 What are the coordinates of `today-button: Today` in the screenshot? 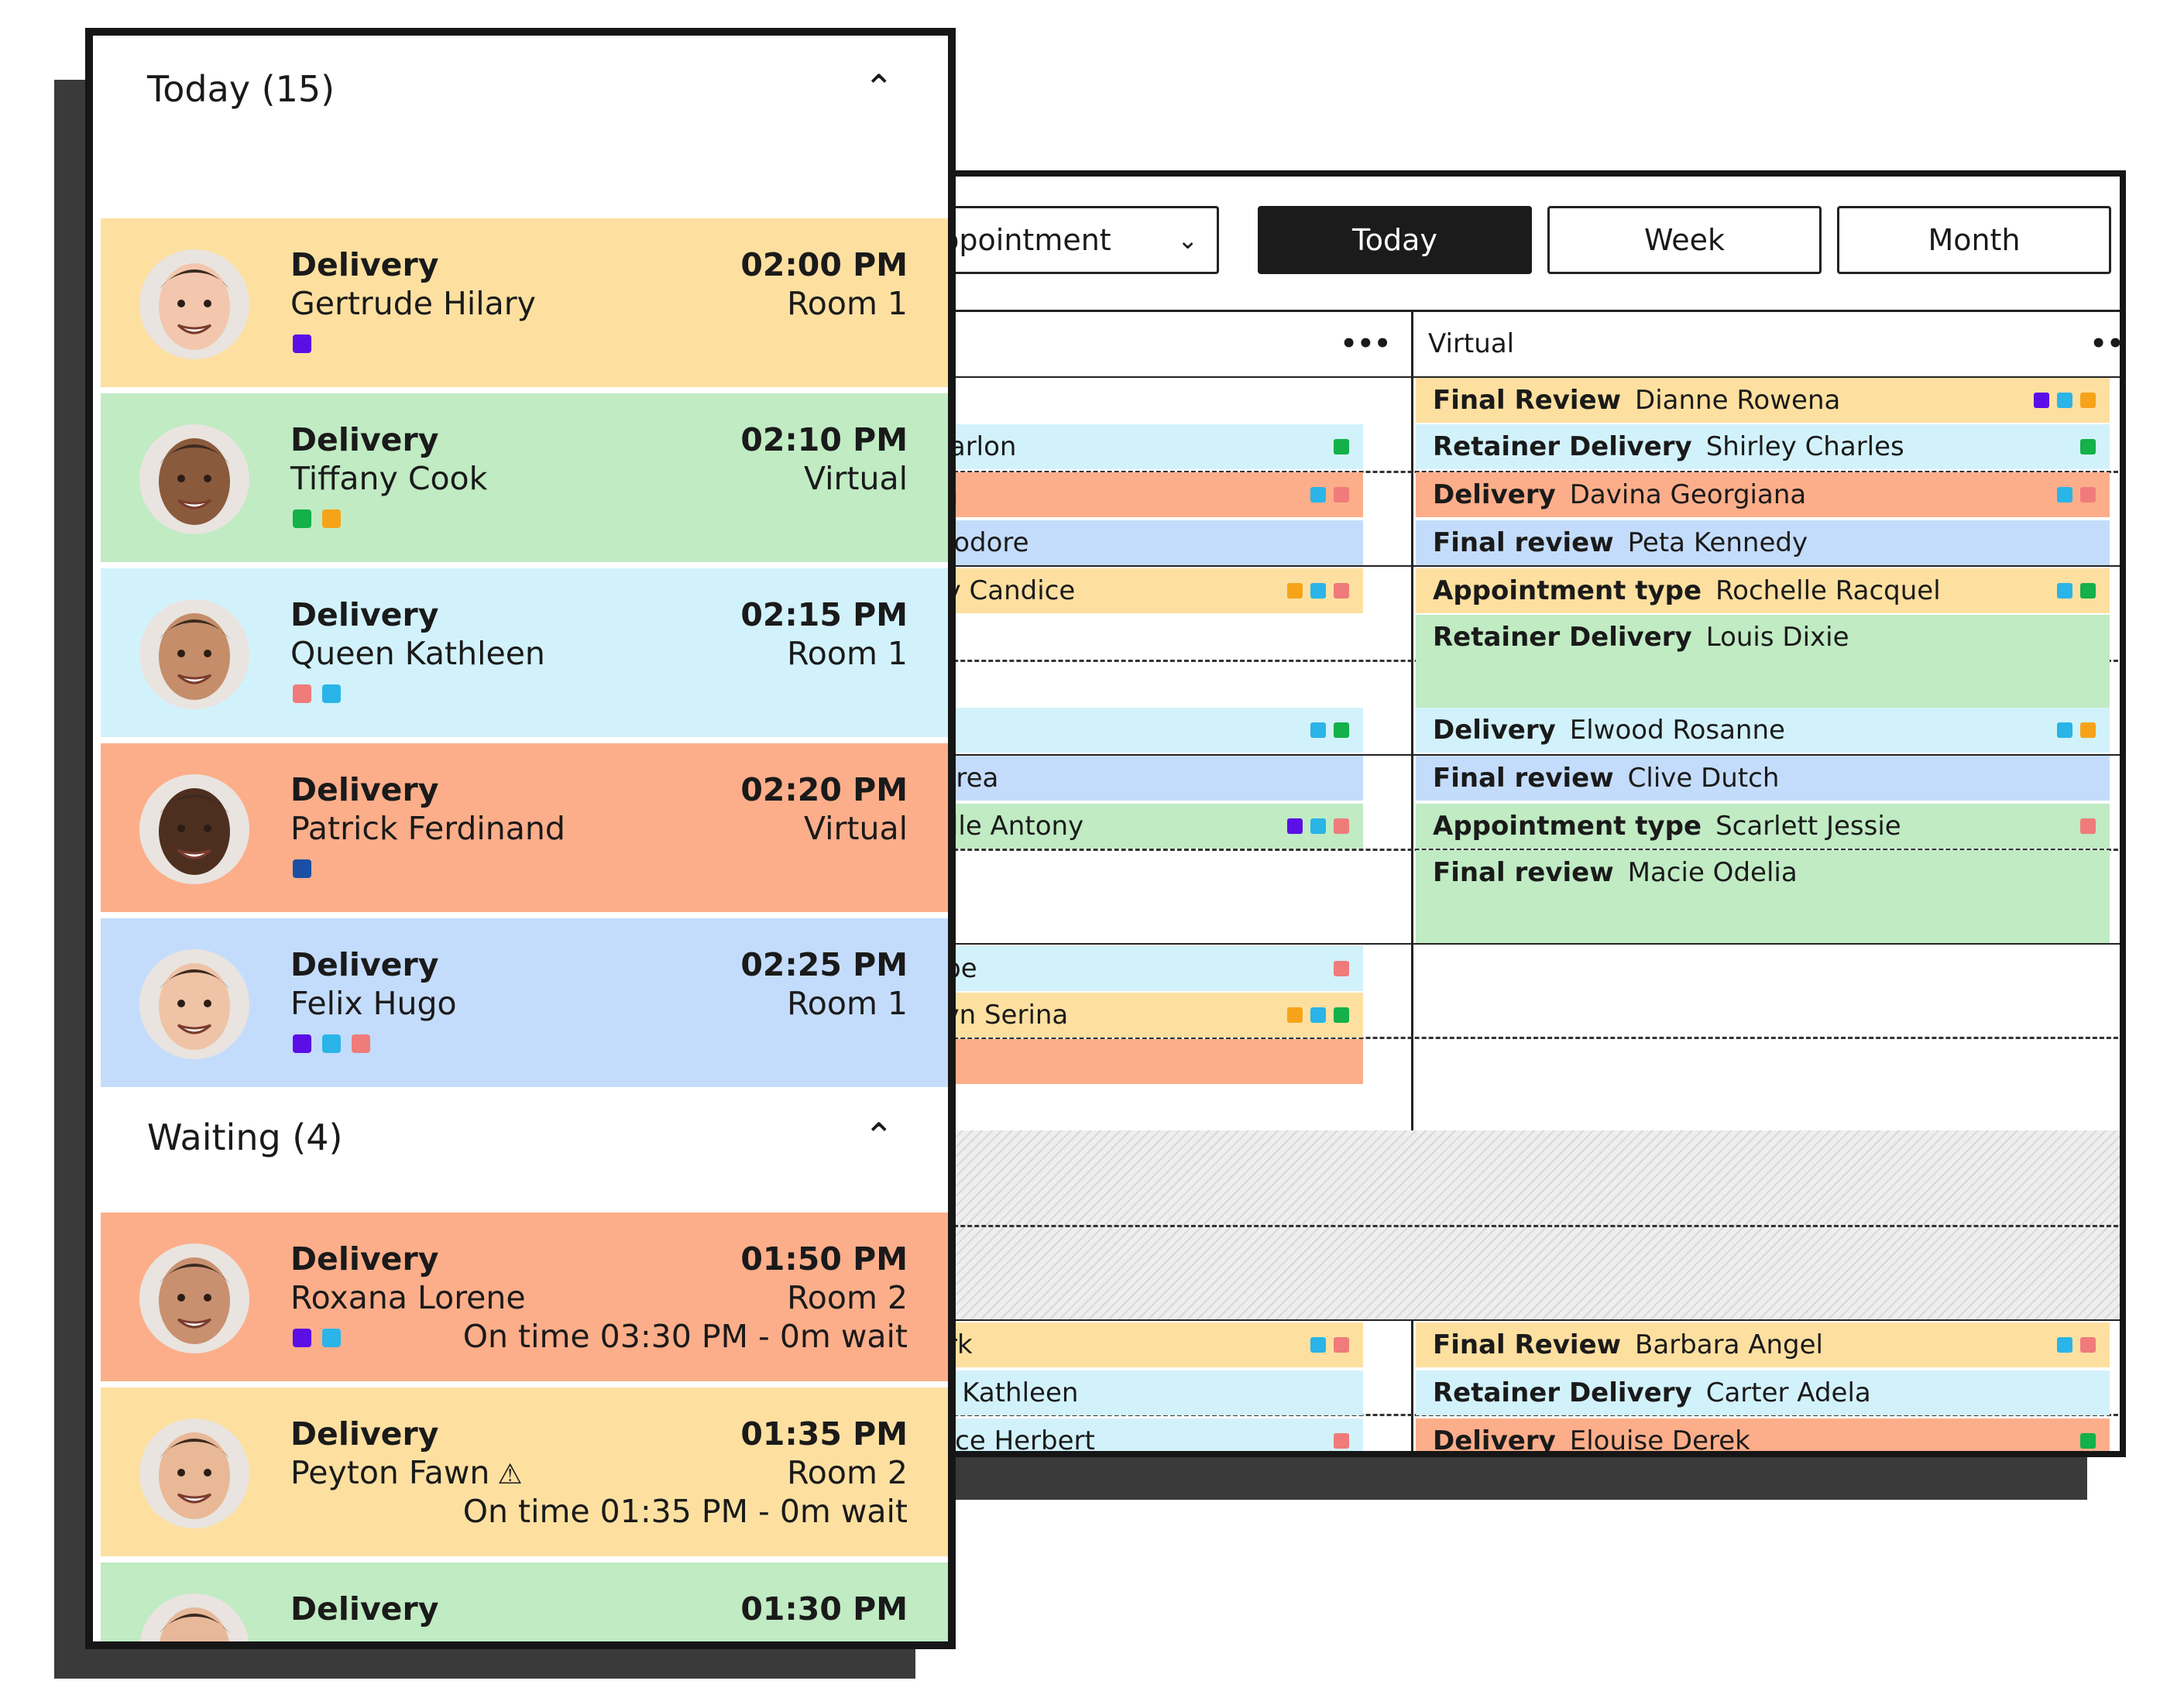 It's located at (1395, 240).